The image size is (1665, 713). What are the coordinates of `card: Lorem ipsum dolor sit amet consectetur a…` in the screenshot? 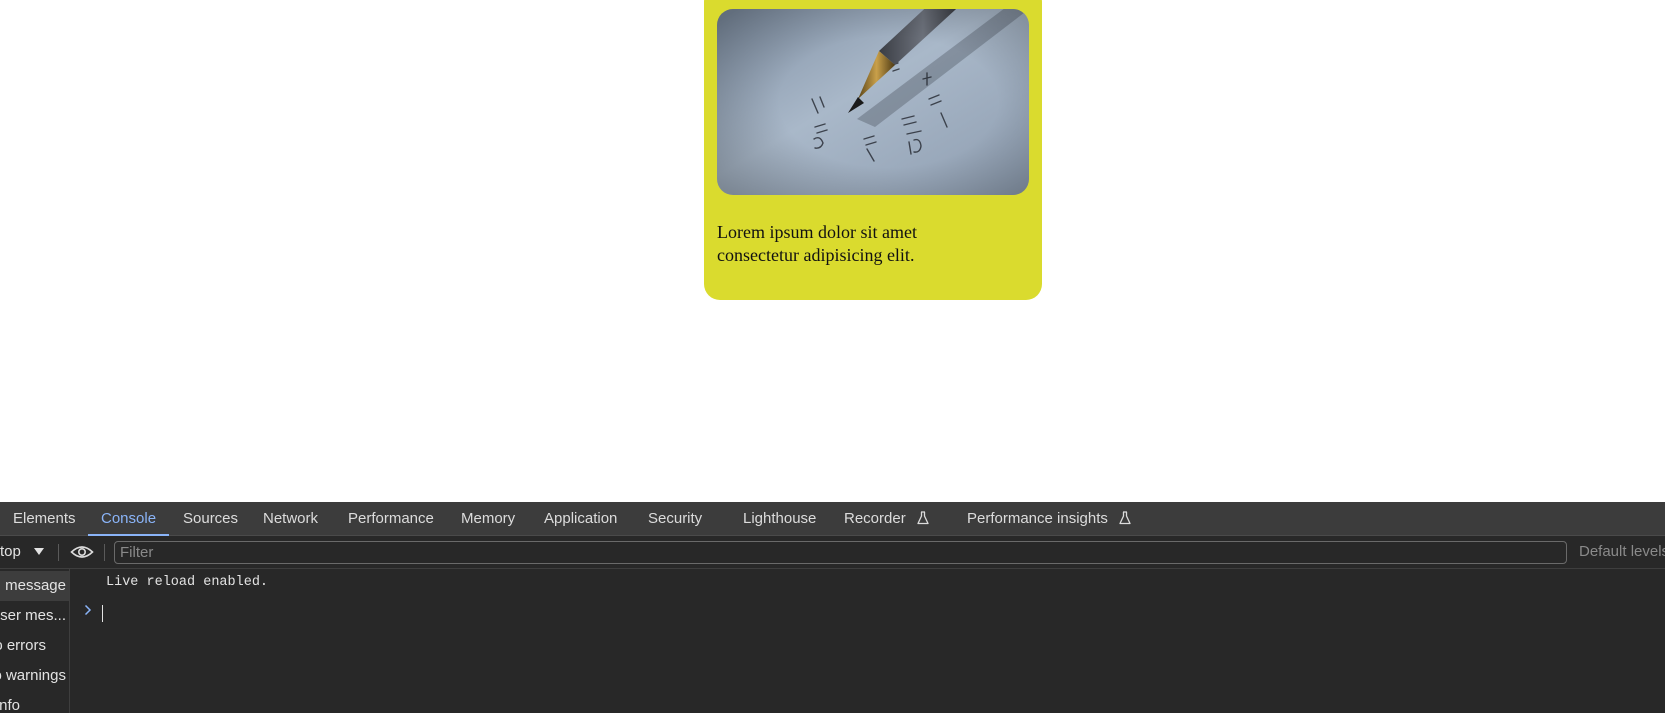 It's located at (873, 150).